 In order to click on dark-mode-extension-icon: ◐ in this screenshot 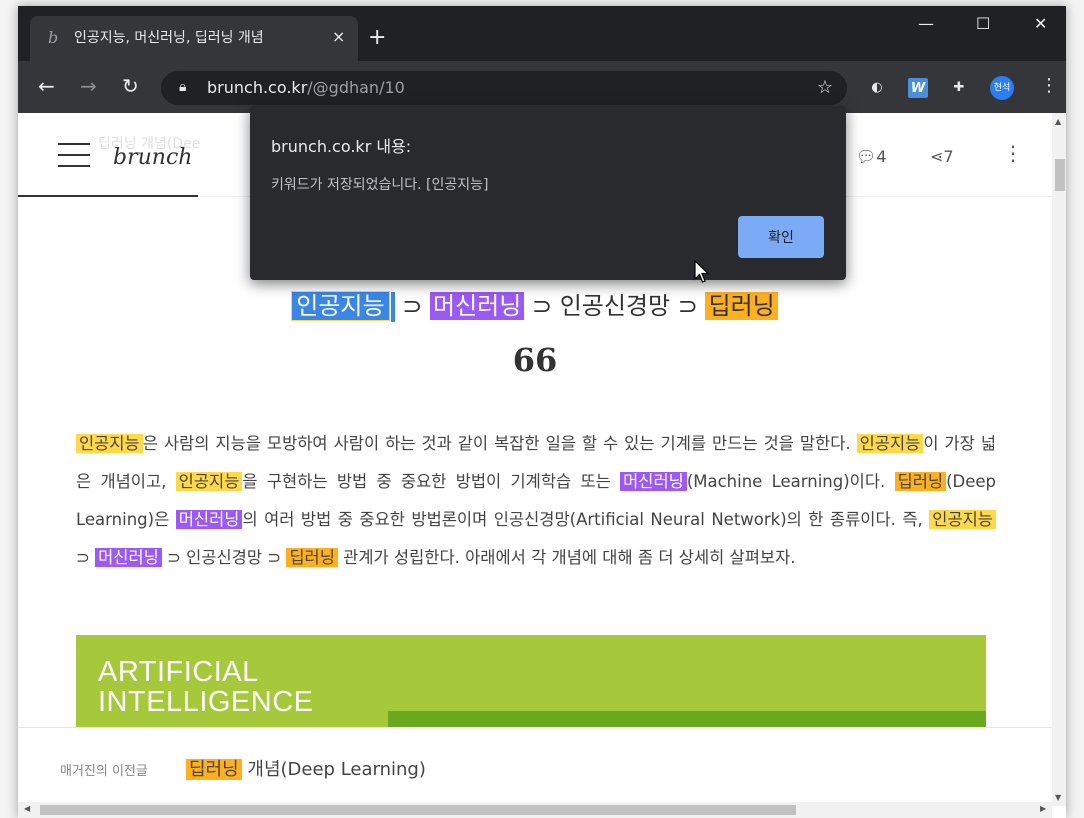, I will do `click(877, 88)`.